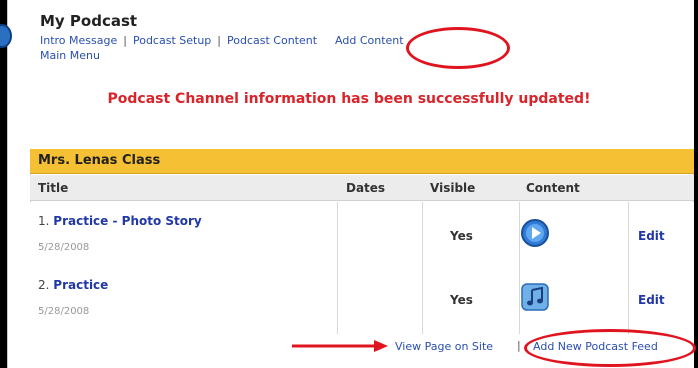  What do you see at coordinates (89, 21) in the screenshot?
I see `page-title: My Podcast` at bounding box center [89, 21].